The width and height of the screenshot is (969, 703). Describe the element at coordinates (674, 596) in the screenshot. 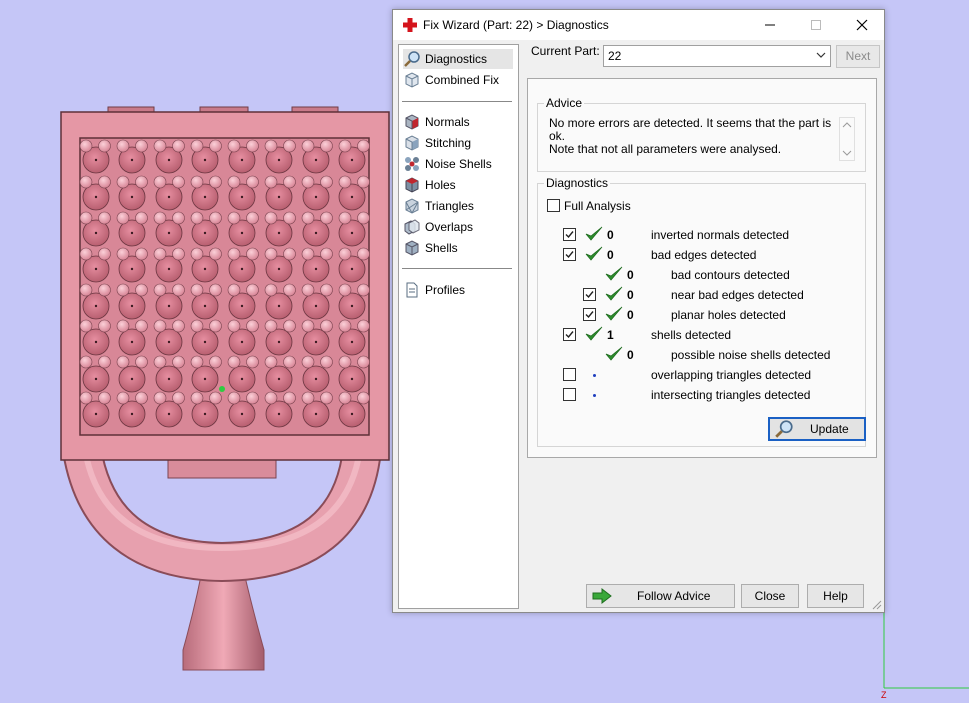

I see `follow-advice-label: Follow Advice` at that location.